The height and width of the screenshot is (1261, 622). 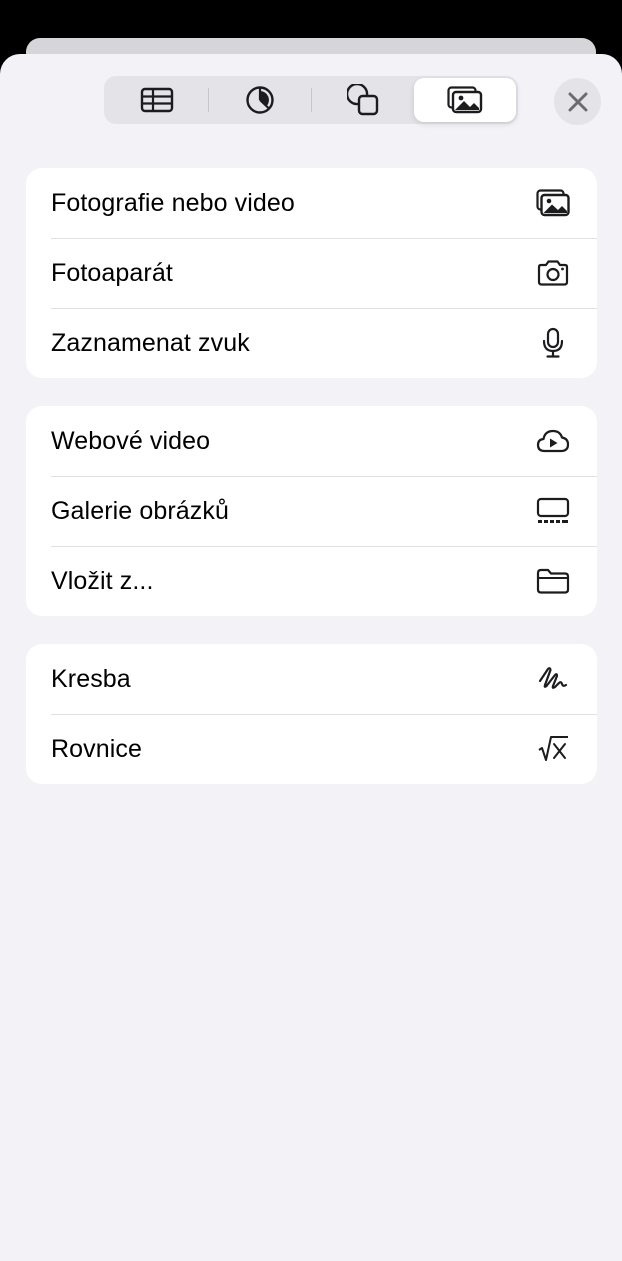 I want to click on media-icon, so click(x=465, y=100).